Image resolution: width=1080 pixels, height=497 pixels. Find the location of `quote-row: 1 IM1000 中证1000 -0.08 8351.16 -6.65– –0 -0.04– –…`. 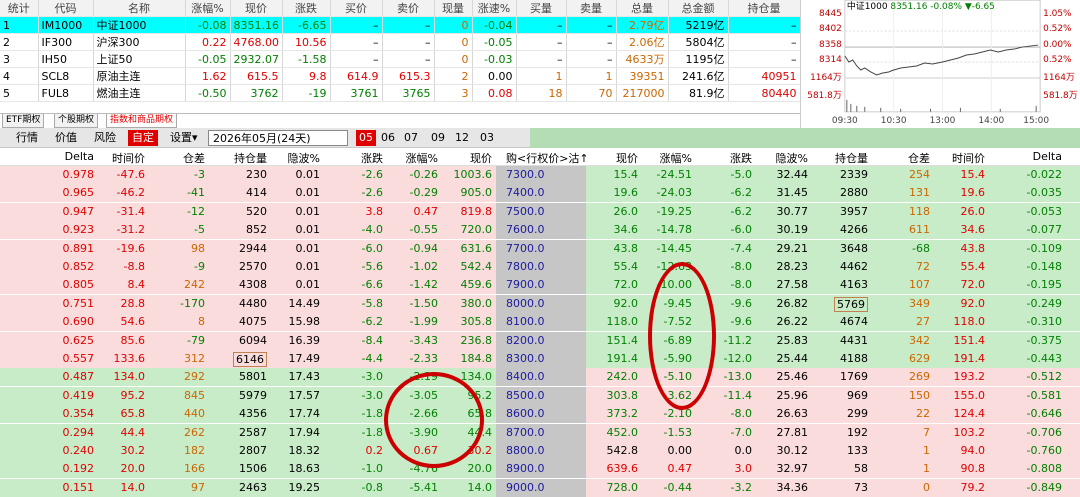

quote-row: 1 IM1000 中证1000 -0.08 8351.16 -6.65– –0 -0.04– –… is located at coordinates (400, 25).